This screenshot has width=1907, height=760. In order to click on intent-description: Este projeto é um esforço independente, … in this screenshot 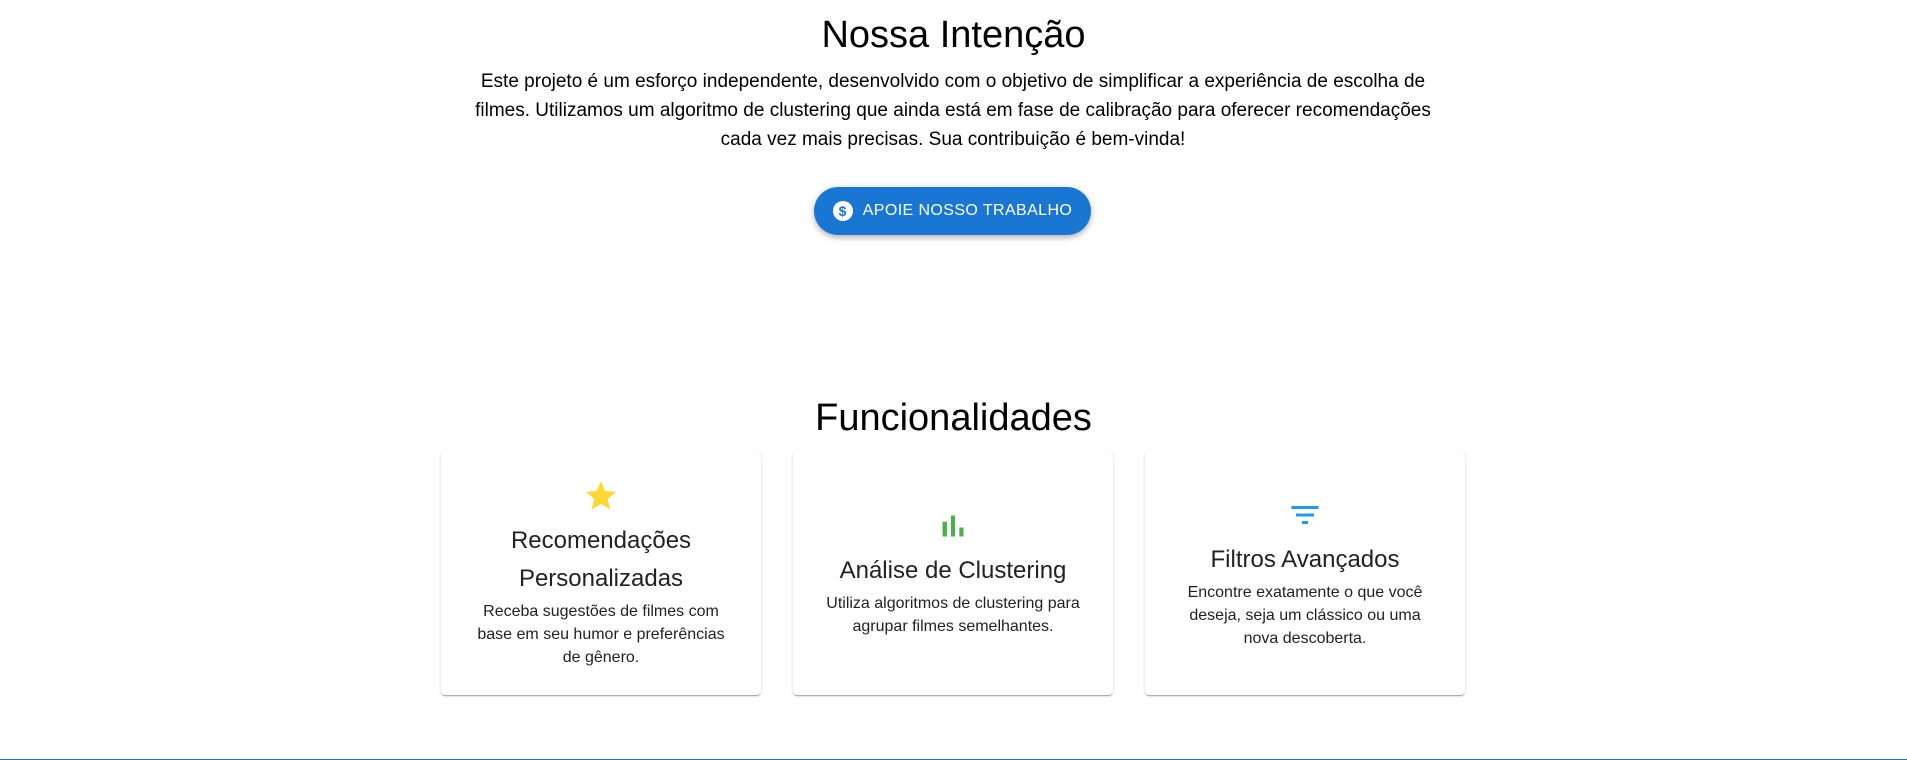, I will do `click(953, 110)`.